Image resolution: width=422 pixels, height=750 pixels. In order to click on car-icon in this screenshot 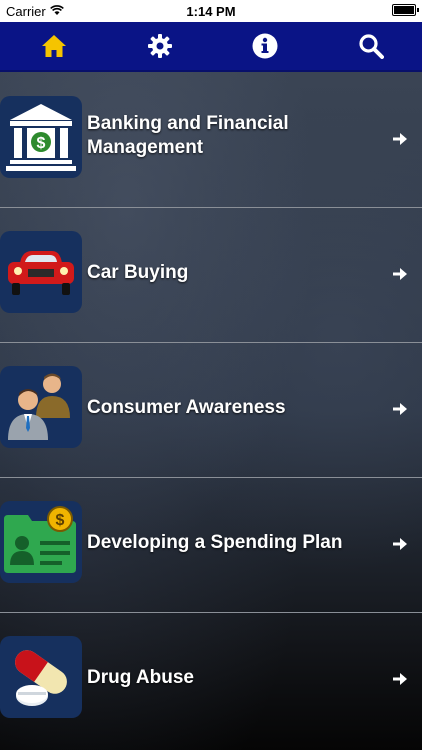, I will do `click(41, 272)`.